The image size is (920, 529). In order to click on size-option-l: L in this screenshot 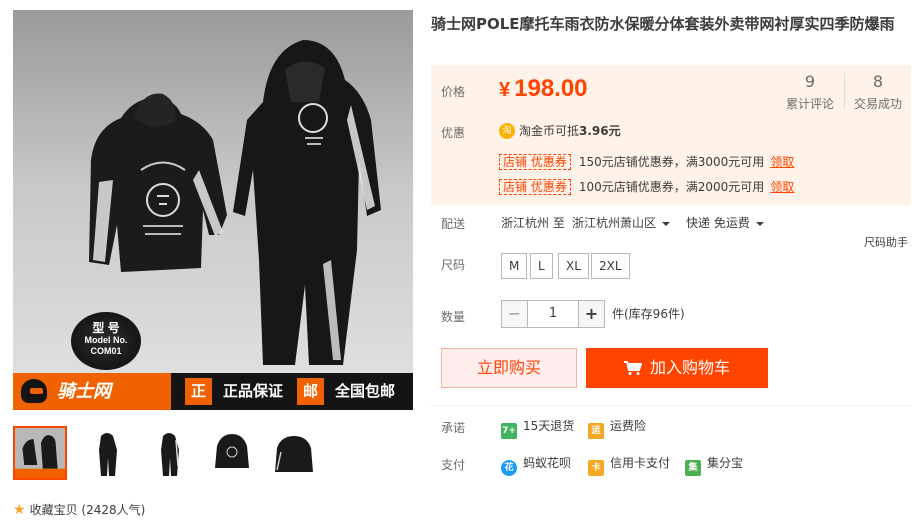, I will do `click(541, 266)`.